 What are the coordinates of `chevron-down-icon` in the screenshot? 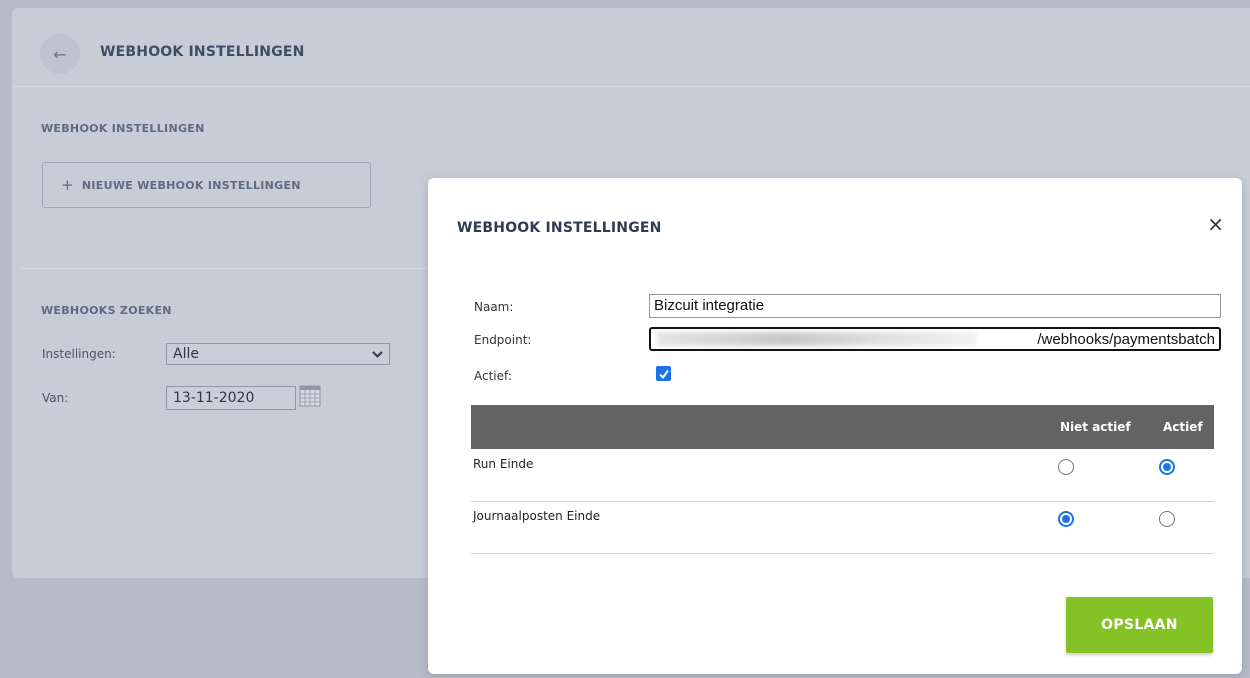 It's located at (377, 357).